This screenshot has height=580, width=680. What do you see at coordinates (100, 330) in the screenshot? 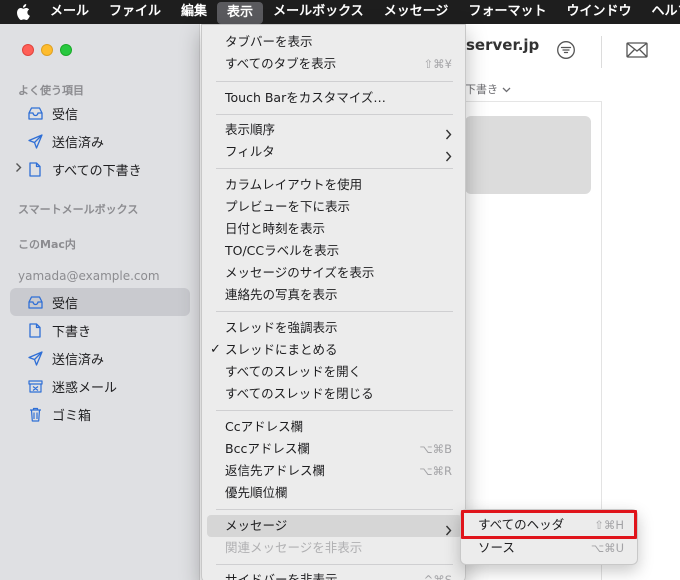
I see `sidebar-item-drafts: 下書き` at bounding box center [100, 330].